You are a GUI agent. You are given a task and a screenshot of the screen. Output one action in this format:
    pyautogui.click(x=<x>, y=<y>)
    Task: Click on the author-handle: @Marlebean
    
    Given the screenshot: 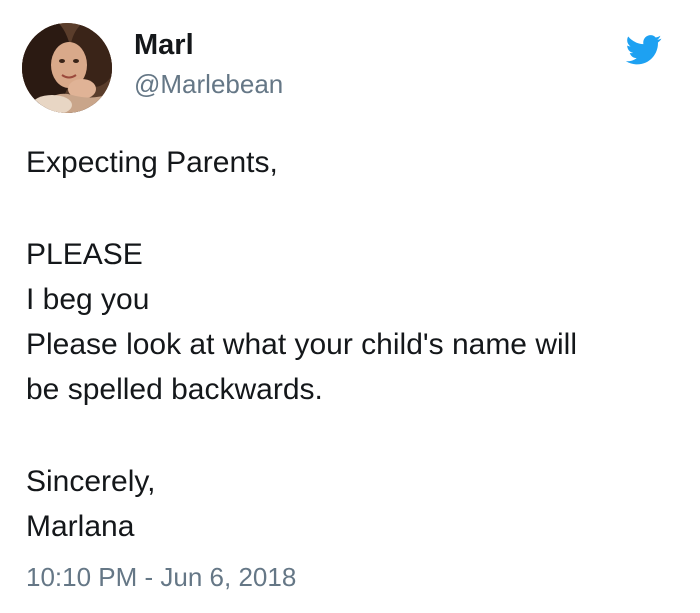 What is the action you would take?
    pyautogui.click(x=208, y=84)
    